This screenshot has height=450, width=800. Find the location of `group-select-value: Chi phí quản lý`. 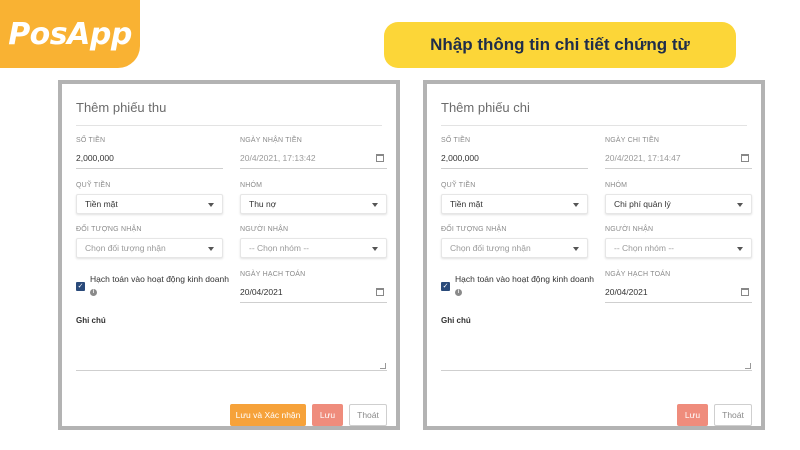

group-select-value: Chi phí quản lý is located at coordinates (642, 204).